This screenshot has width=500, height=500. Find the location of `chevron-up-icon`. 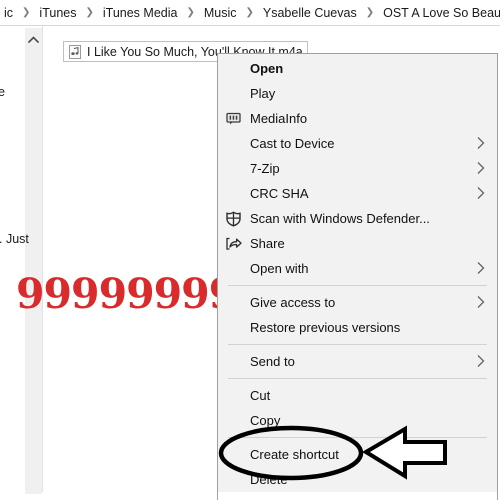

chevron-up-icon is located at coordinates (33, 39).